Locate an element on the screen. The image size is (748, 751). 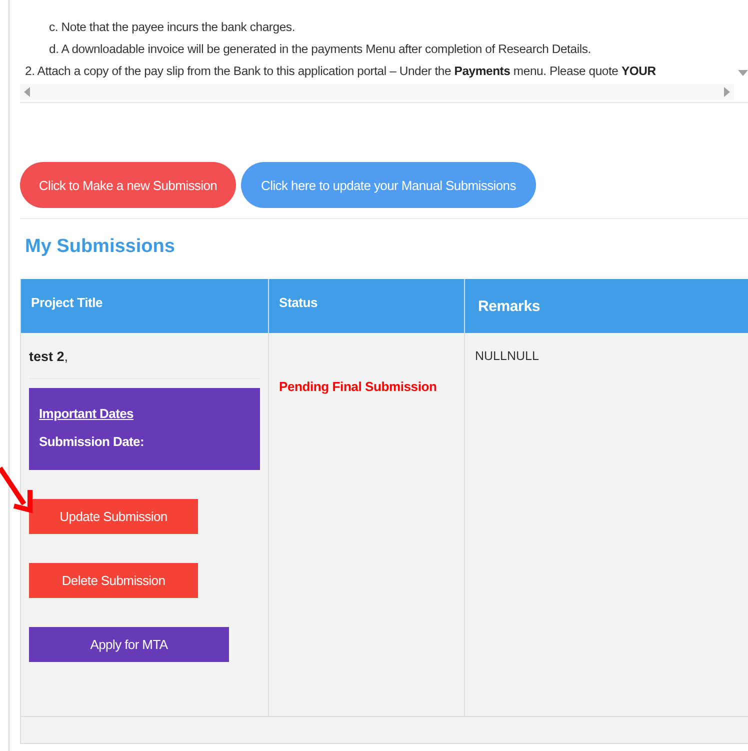
column-header: Status is located at coordinates (367, 306).